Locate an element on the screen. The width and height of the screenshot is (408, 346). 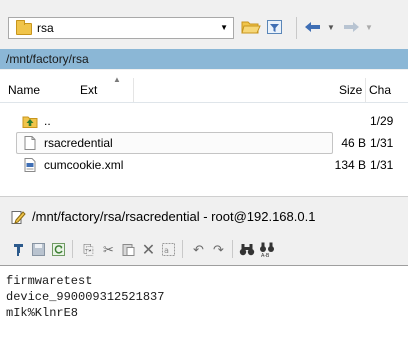
cut-icon: ✂ is located at coordinates (108, 249).